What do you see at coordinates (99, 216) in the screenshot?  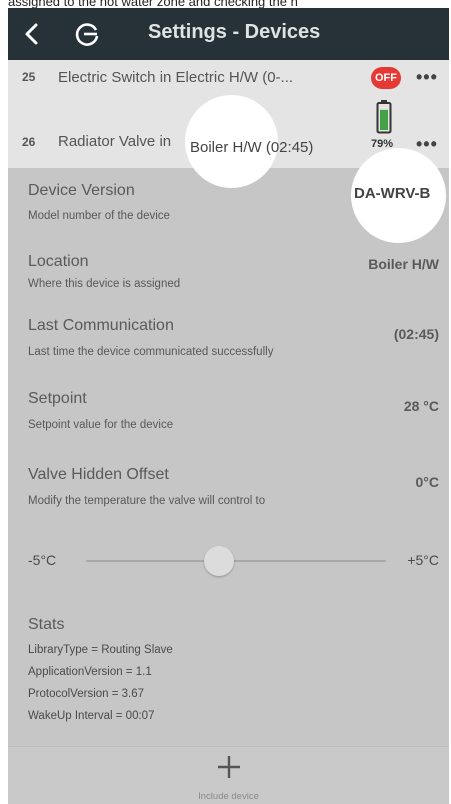 I see `device-version-subtitle: Model number of the device` at bounding box center [99, 216].